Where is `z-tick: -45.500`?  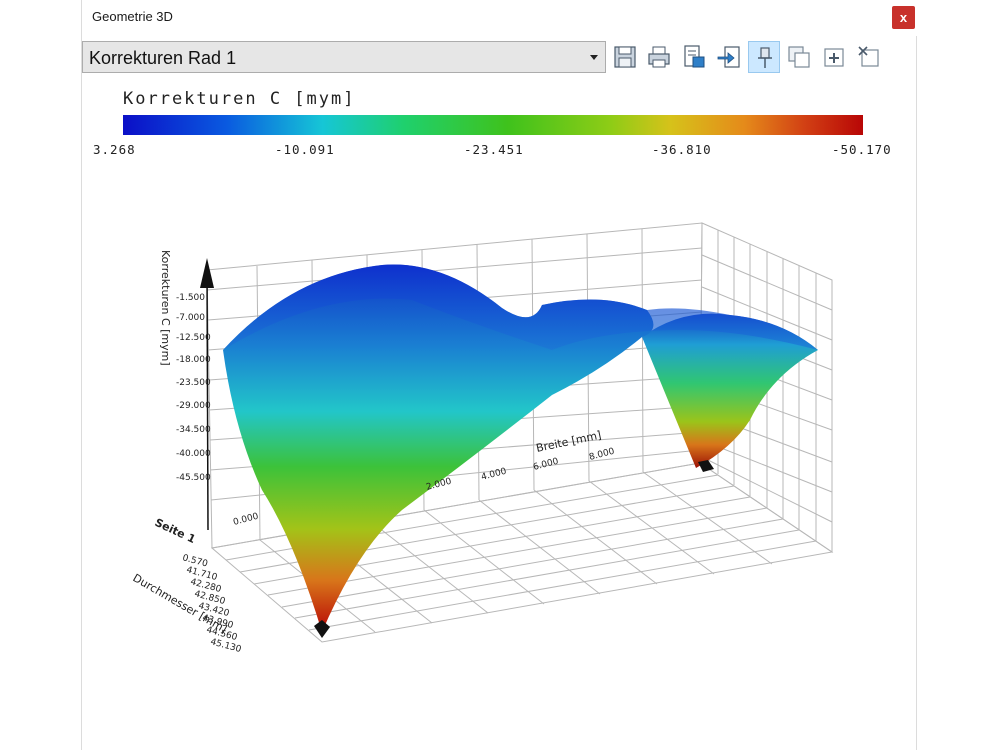
z-tick: -45.500 is located at coordinates (193, 478).